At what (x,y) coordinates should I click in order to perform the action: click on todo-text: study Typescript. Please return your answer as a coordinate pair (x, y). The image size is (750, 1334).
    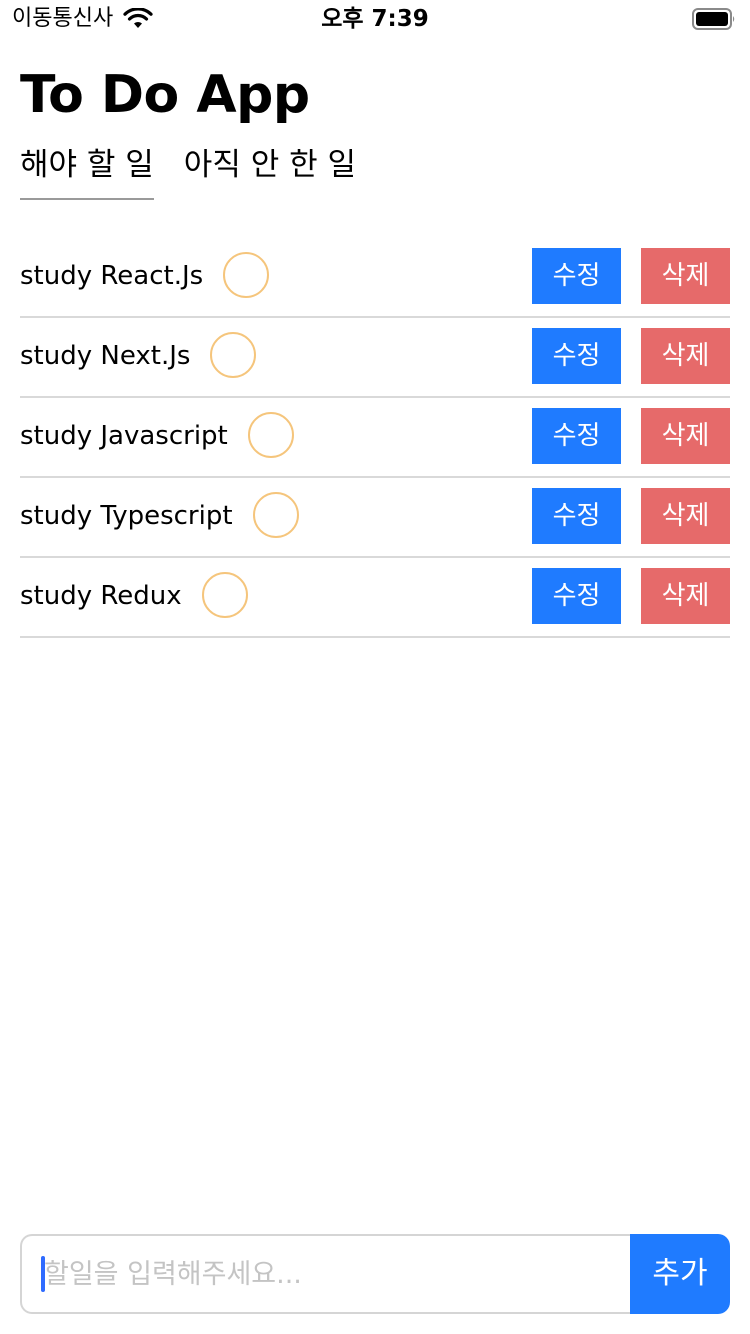
    Looking at the image, I should click on (126, 516).